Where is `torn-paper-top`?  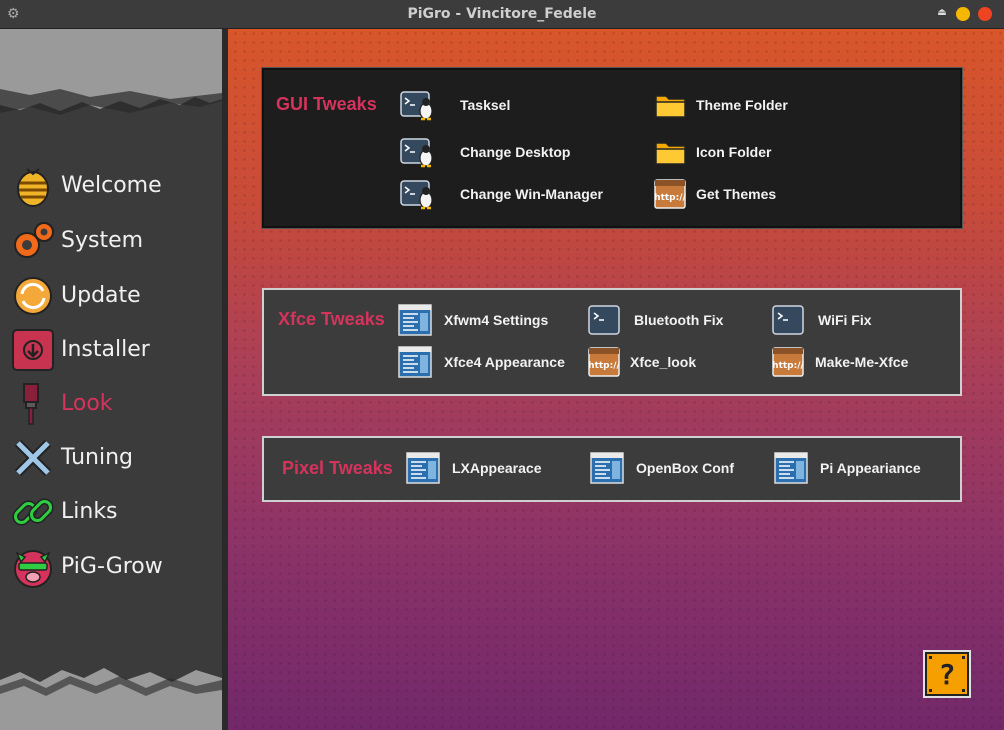 torn-paper-top is located at coordinates (111, 72).